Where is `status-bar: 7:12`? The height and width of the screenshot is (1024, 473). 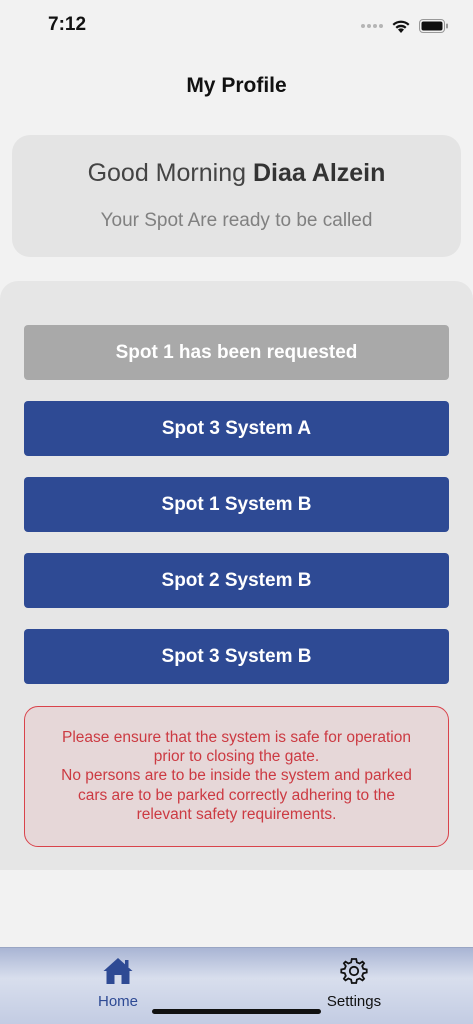 status-bar: 7:12 is located at coordinates (236, 25).